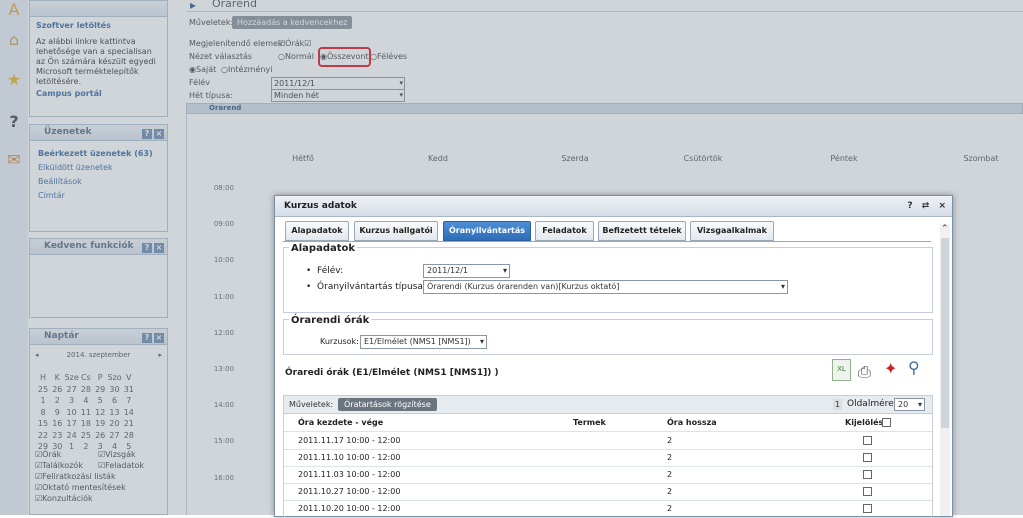  I want to click on cell-start-end: 2011.11.03 10:00 - 12:00, so click(349, 474).